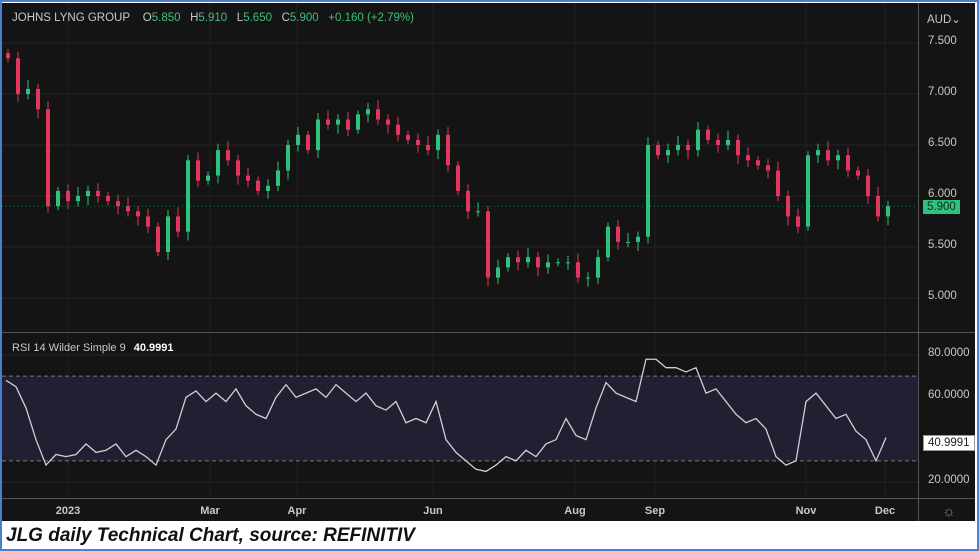 Image resolution: width=979 pixels, height=551 pixels. Describe the element at coordinates (166, 18) in the screenshot. I see `open-value: 5.850` at that location.